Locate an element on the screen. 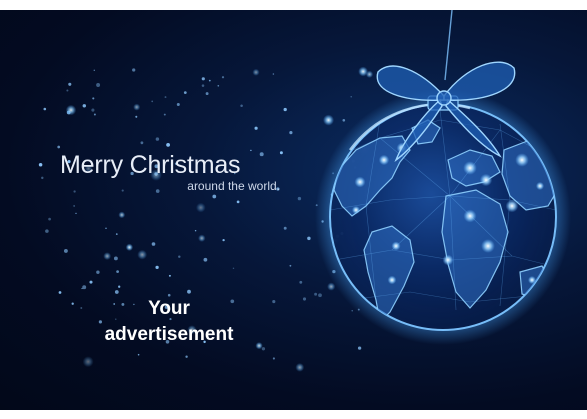 The width and height of the screenshot is (587, 419). advertisement-placeholder: Your advertisement is located at coordinates (169, 322).